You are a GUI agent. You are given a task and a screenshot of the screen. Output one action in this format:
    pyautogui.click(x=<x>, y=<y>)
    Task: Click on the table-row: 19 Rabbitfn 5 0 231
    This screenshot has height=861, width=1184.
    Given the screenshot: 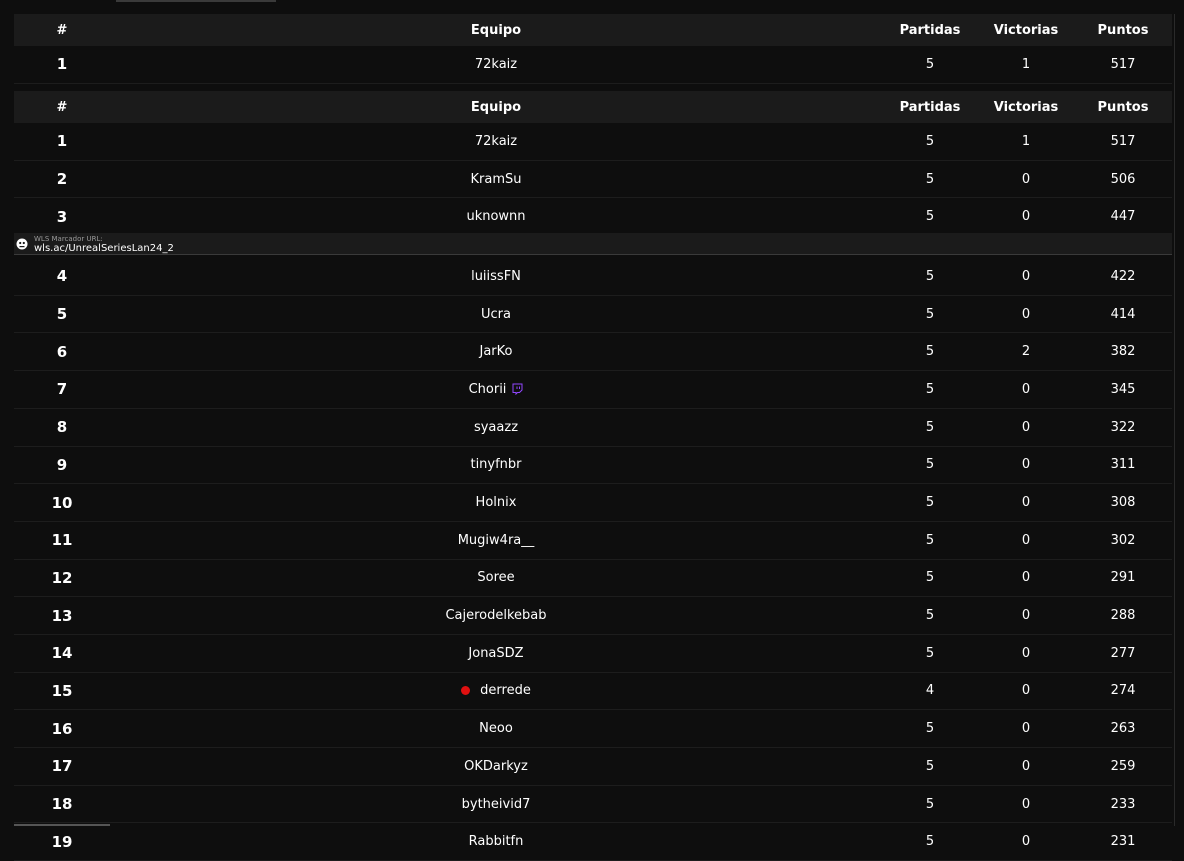 What is the action you would take?
    pyautogui.click(x=593, y=842)
    